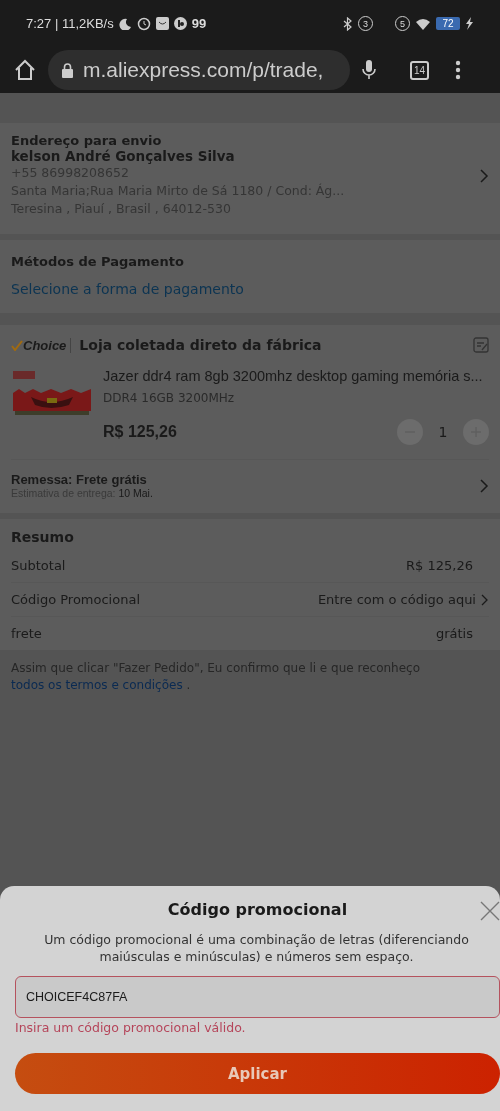 The height and width of the screenshot is (1111, 500). Describe the element at coordinates (123, 156) in the screenshot. I see `recipient-name: kelson André Gonçalves Silva` at that location.